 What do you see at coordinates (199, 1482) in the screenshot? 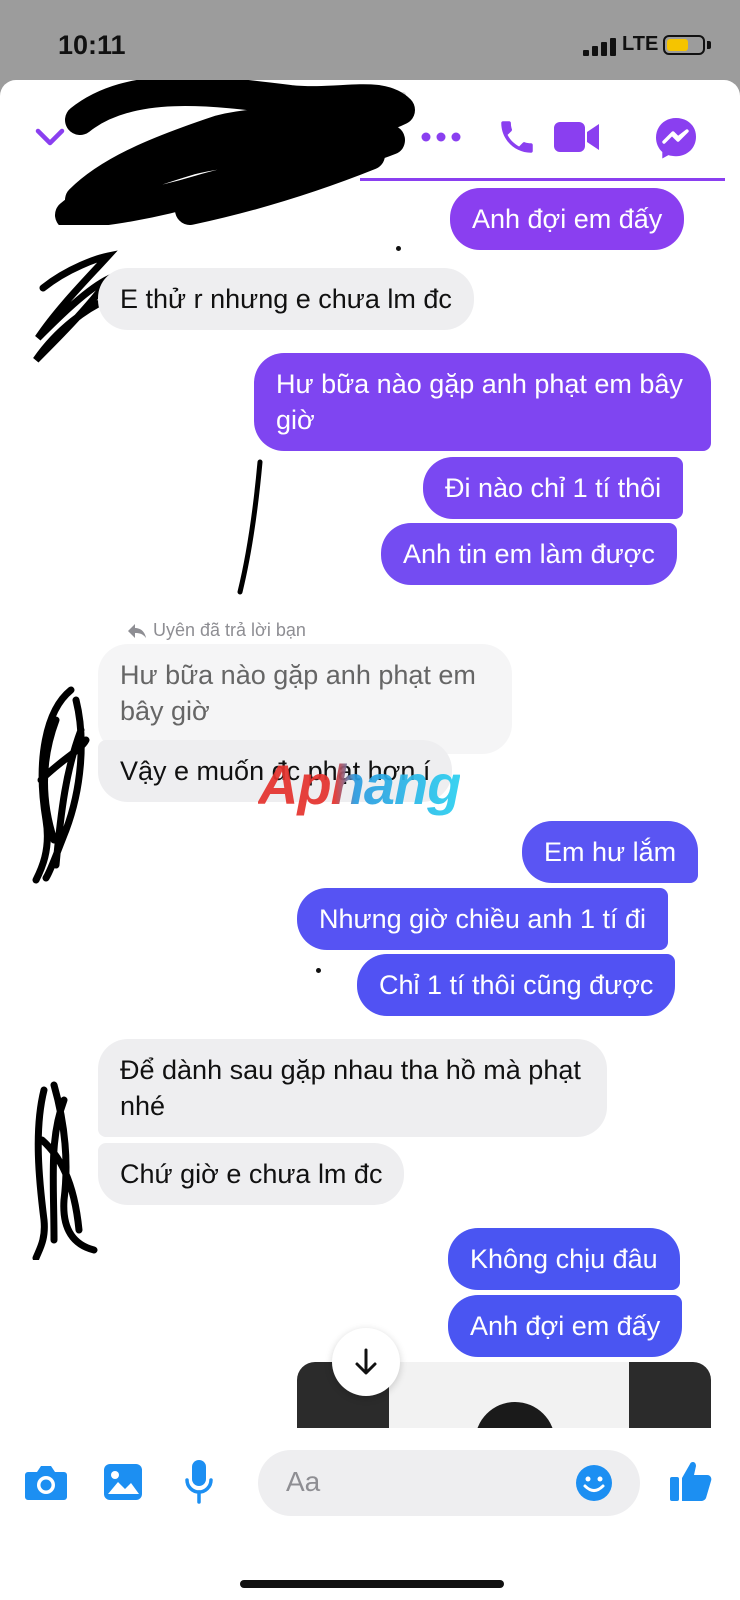
I see `microphone-icon` at bounding box center [199, 1482].